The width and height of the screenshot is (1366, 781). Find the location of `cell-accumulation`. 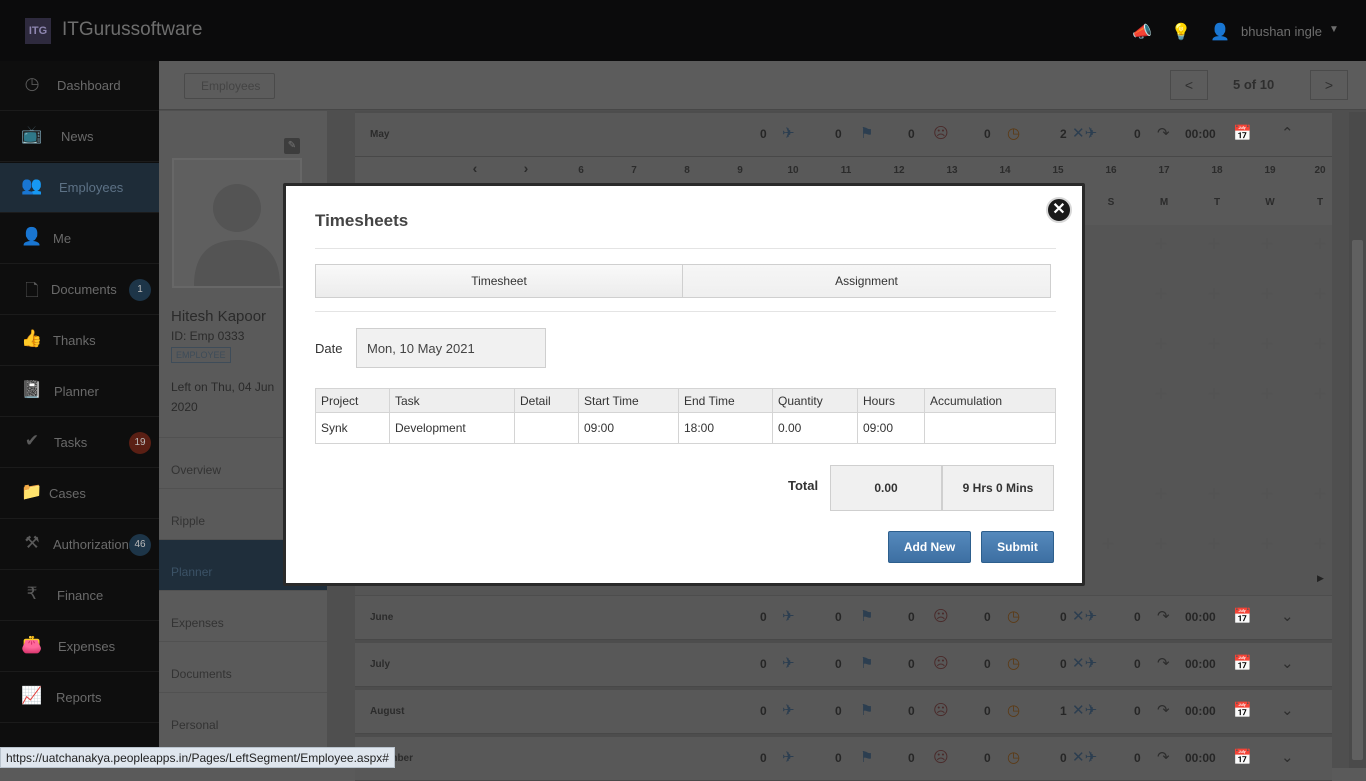

cell-accumulation is located at coordinates (990, 428).